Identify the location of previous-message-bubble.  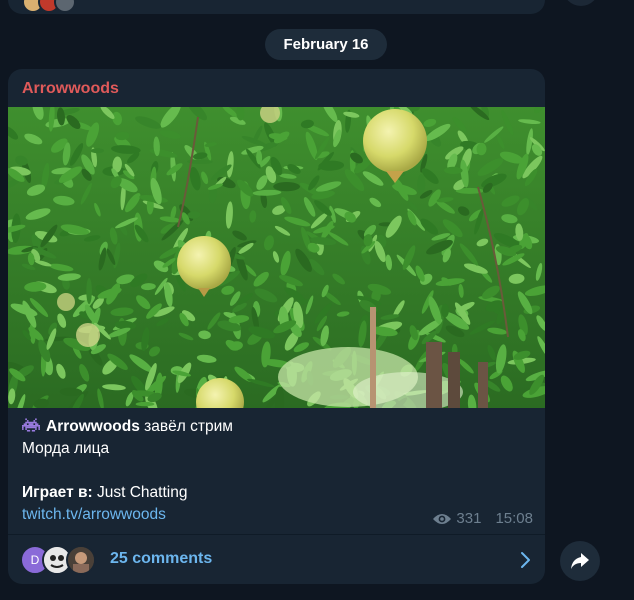
(276, 7).